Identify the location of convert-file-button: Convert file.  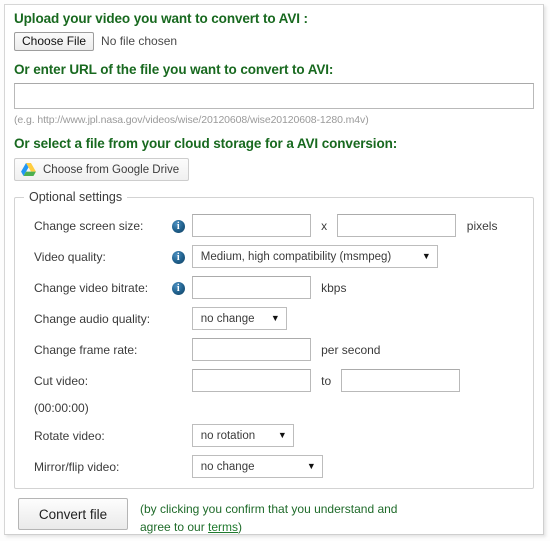
(73, 514).